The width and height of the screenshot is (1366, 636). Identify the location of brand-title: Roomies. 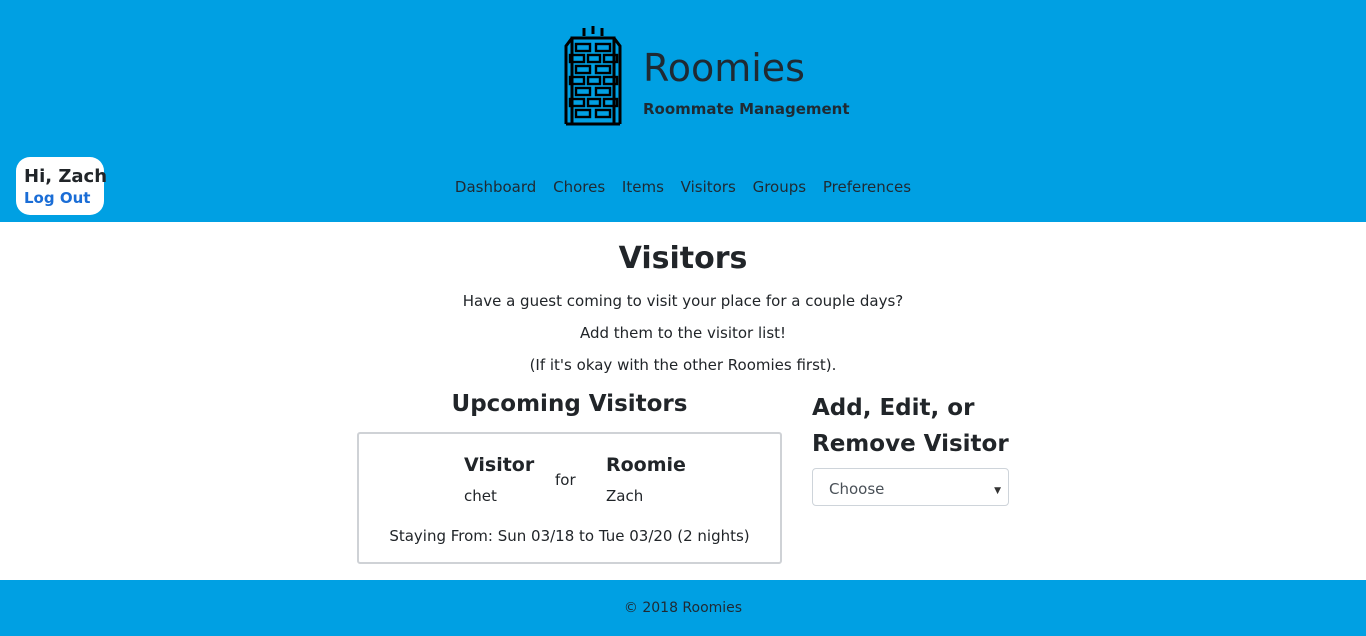
(724, 68).